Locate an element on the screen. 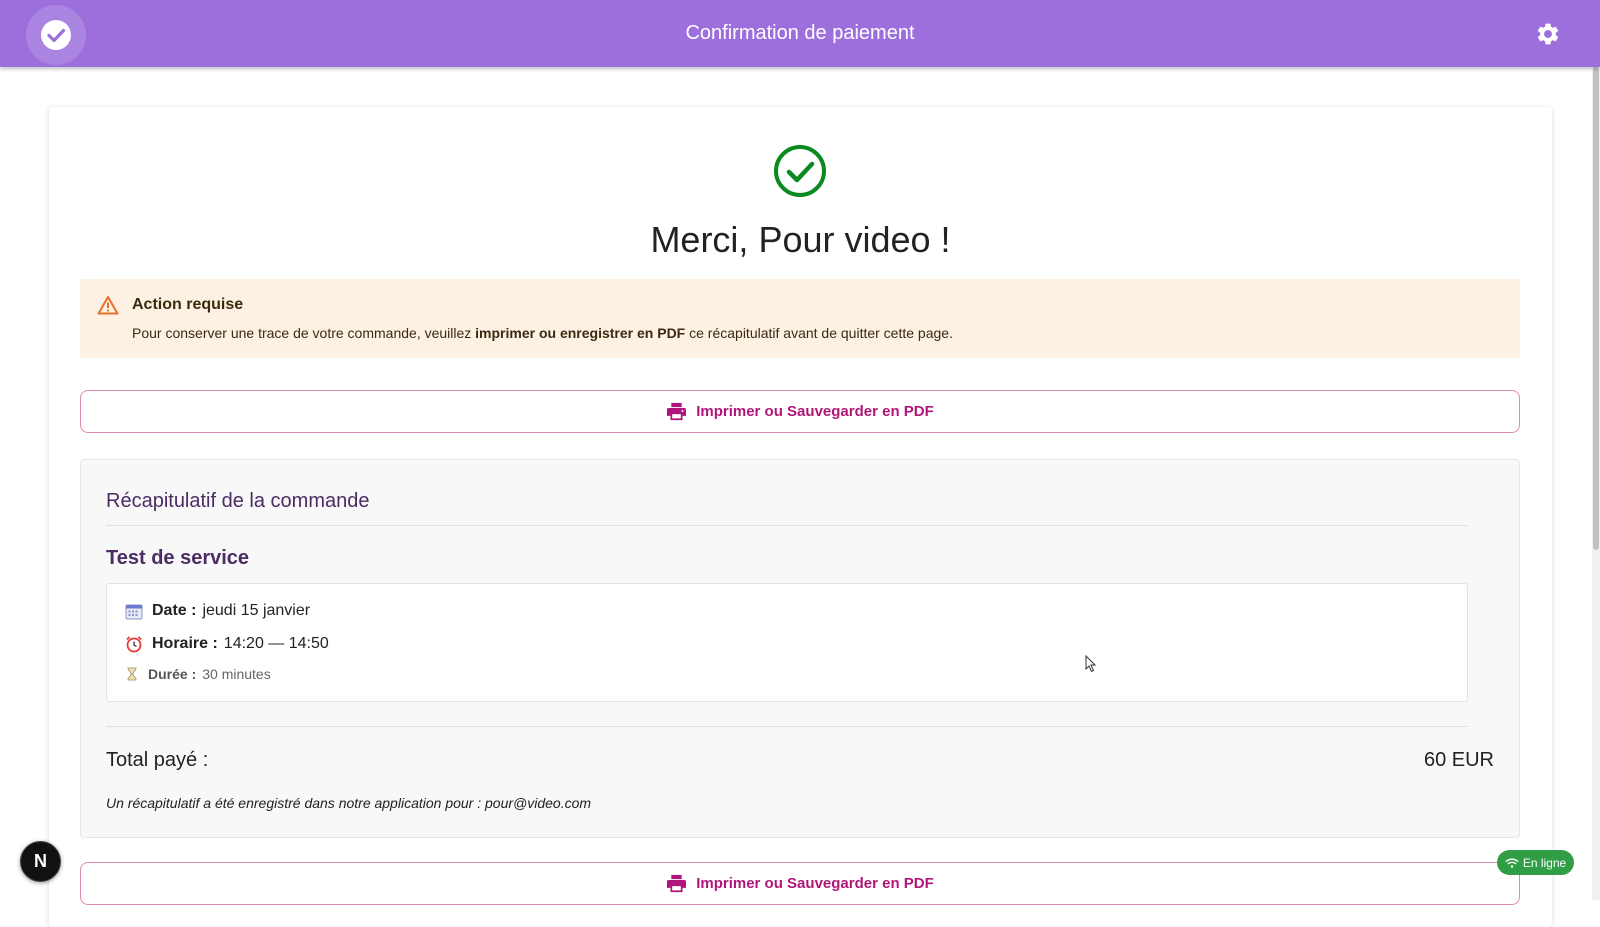 Image resolution: width=1600 pixels, height=927 pixels. mouse-cursor-icon is located at coordinates (1091, 664).